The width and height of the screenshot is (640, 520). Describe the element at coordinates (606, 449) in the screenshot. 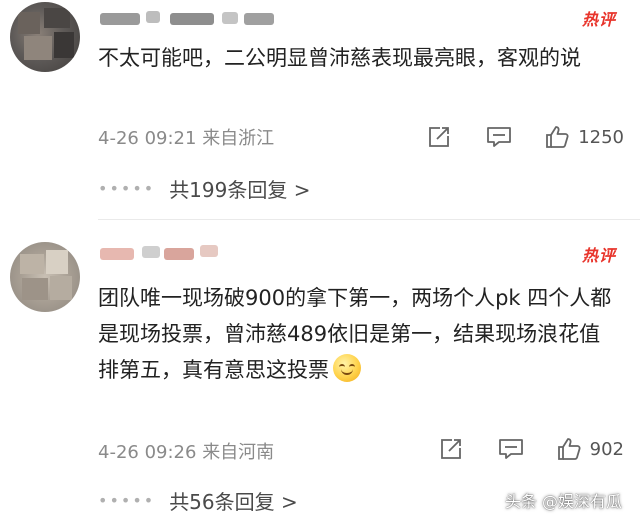

I see `like-count: 902` at that location.